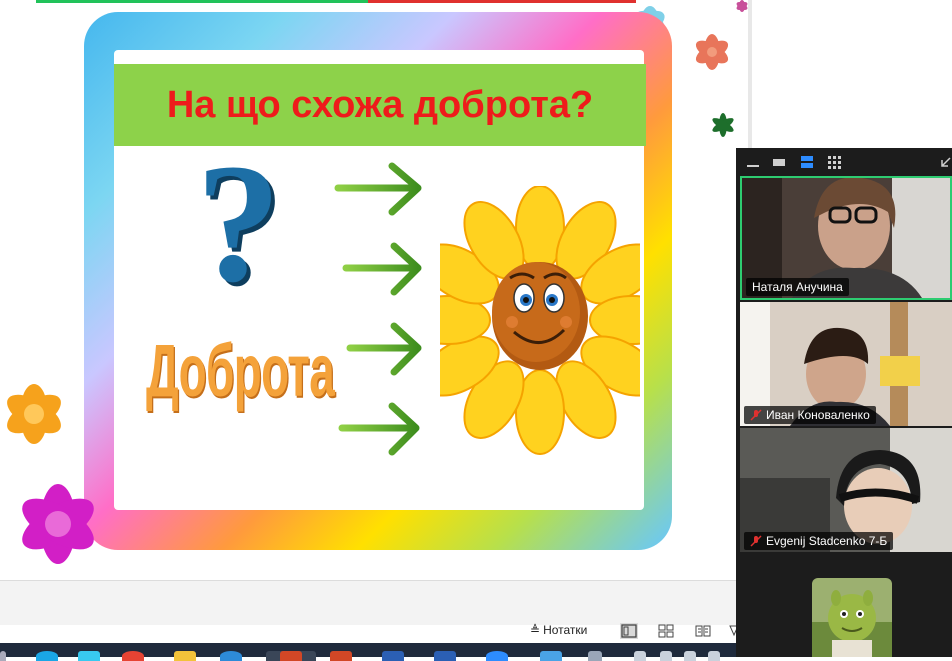  I want to click on slide-title: На що схожа доброта?, so click(380, 104).